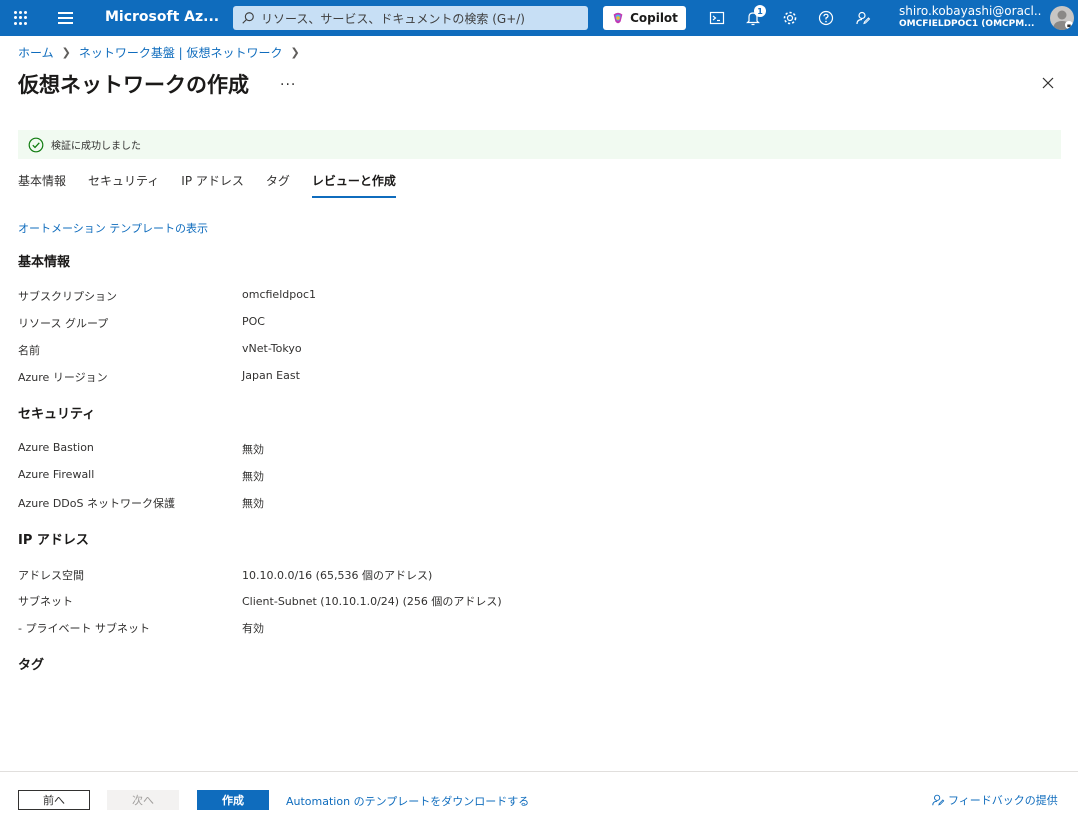 This screenshot has width=1078, height=826. What do you see at coordinates (248, 18) in the screenshot?
I see `search-icon` at bounding box center [248, 18].